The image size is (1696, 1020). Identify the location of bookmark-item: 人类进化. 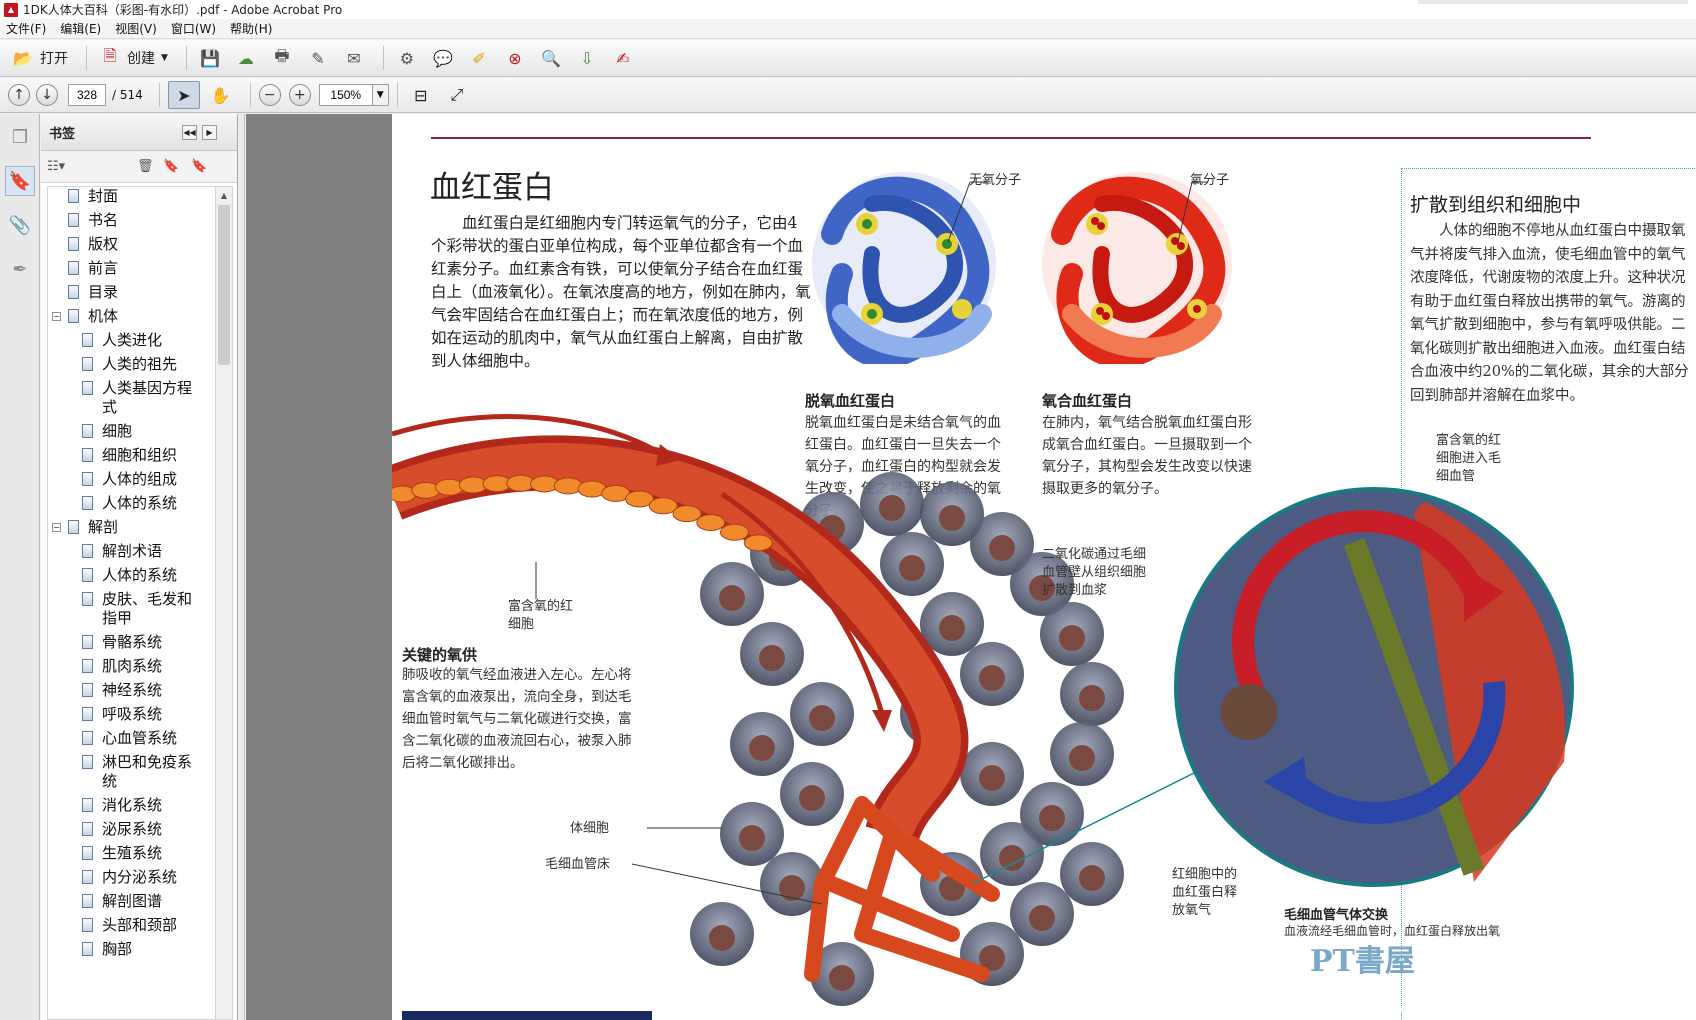
(131, 340).